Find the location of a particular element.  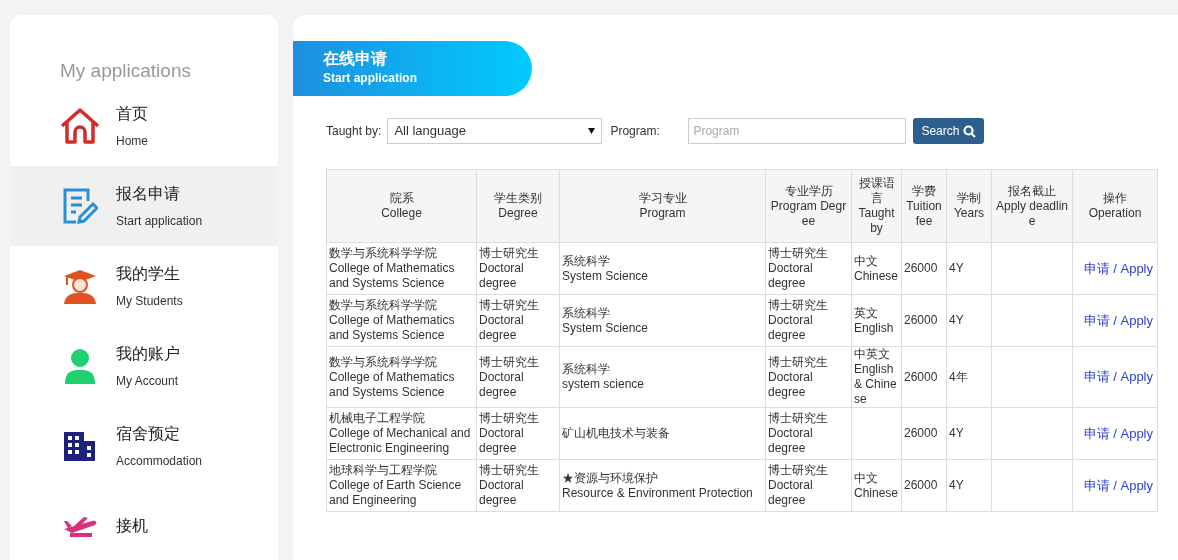

building-icon is located at coordinates (80, 445).